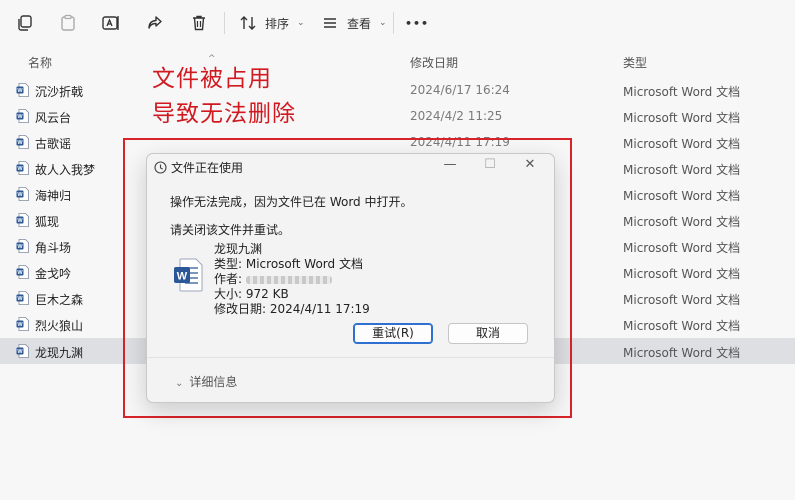 The width and height of the screenshot is (795, 500). Describe the element at coordinates (330, 23) in the screenshot. I see `view-icon` at that location.